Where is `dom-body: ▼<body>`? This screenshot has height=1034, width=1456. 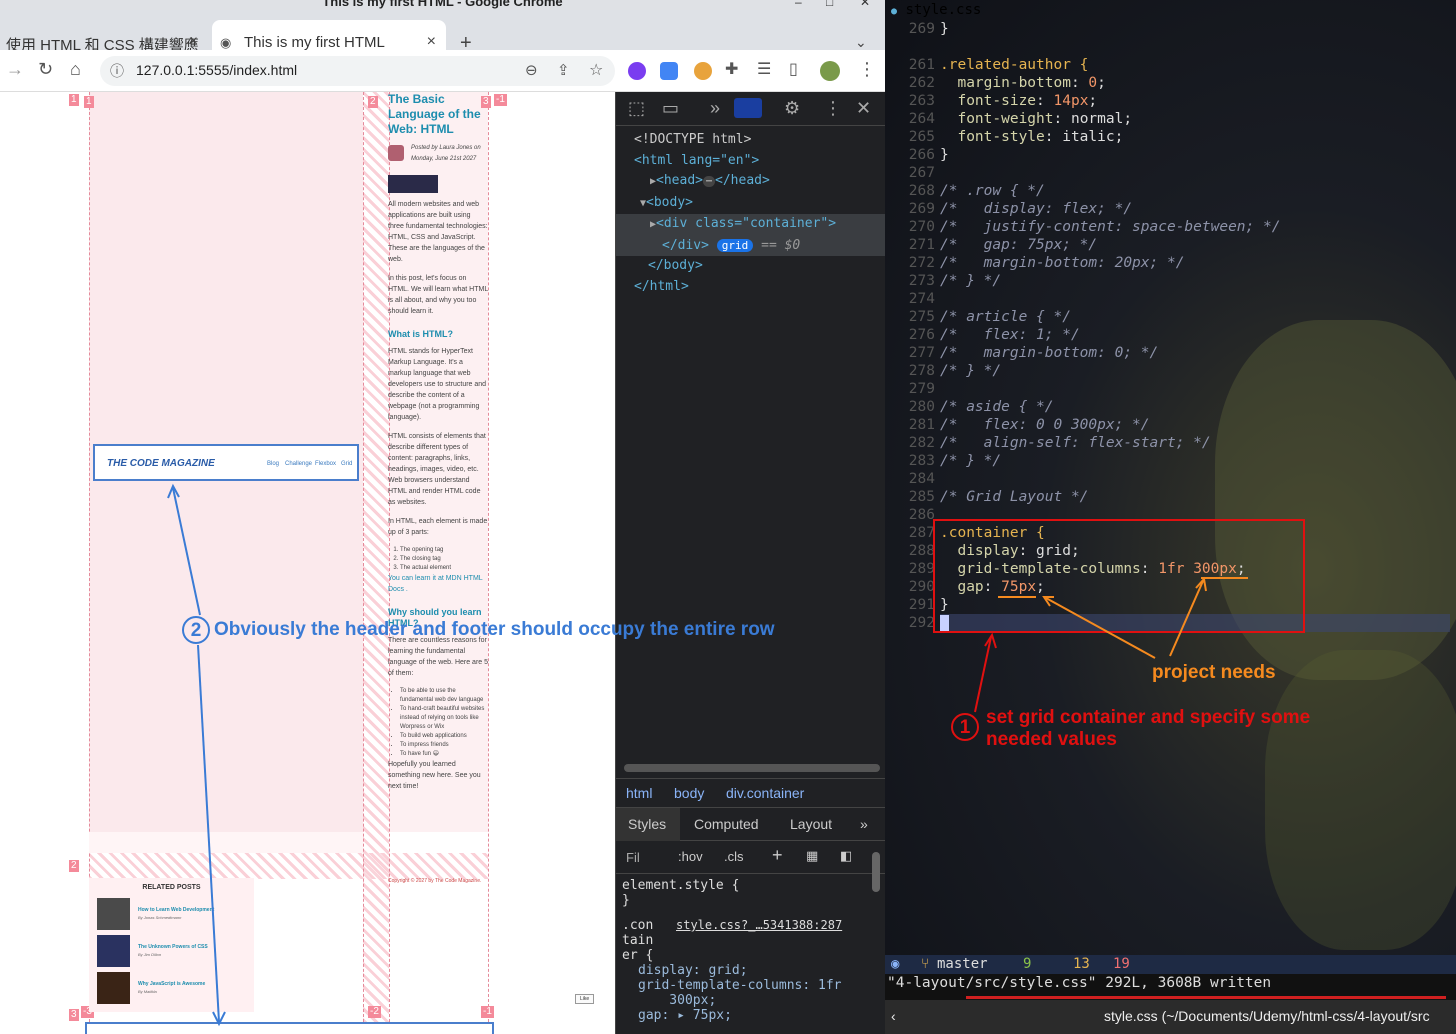 dom-body: ▼<body> is located at coordinates (759, 204).